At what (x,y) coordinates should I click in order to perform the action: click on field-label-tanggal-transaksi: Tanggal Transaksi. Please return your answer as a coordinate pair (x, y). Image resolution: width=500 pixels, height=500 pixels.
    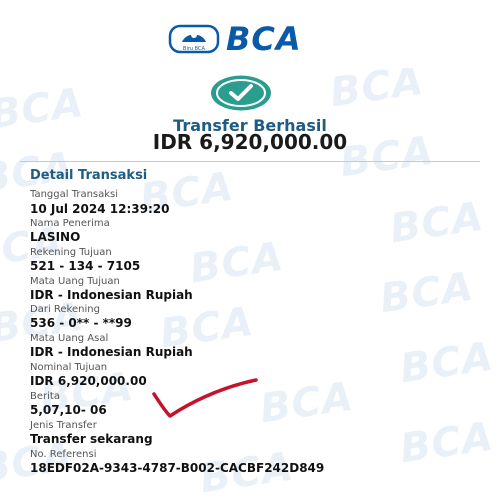
    Looking at the image, I should click on (74, 194).